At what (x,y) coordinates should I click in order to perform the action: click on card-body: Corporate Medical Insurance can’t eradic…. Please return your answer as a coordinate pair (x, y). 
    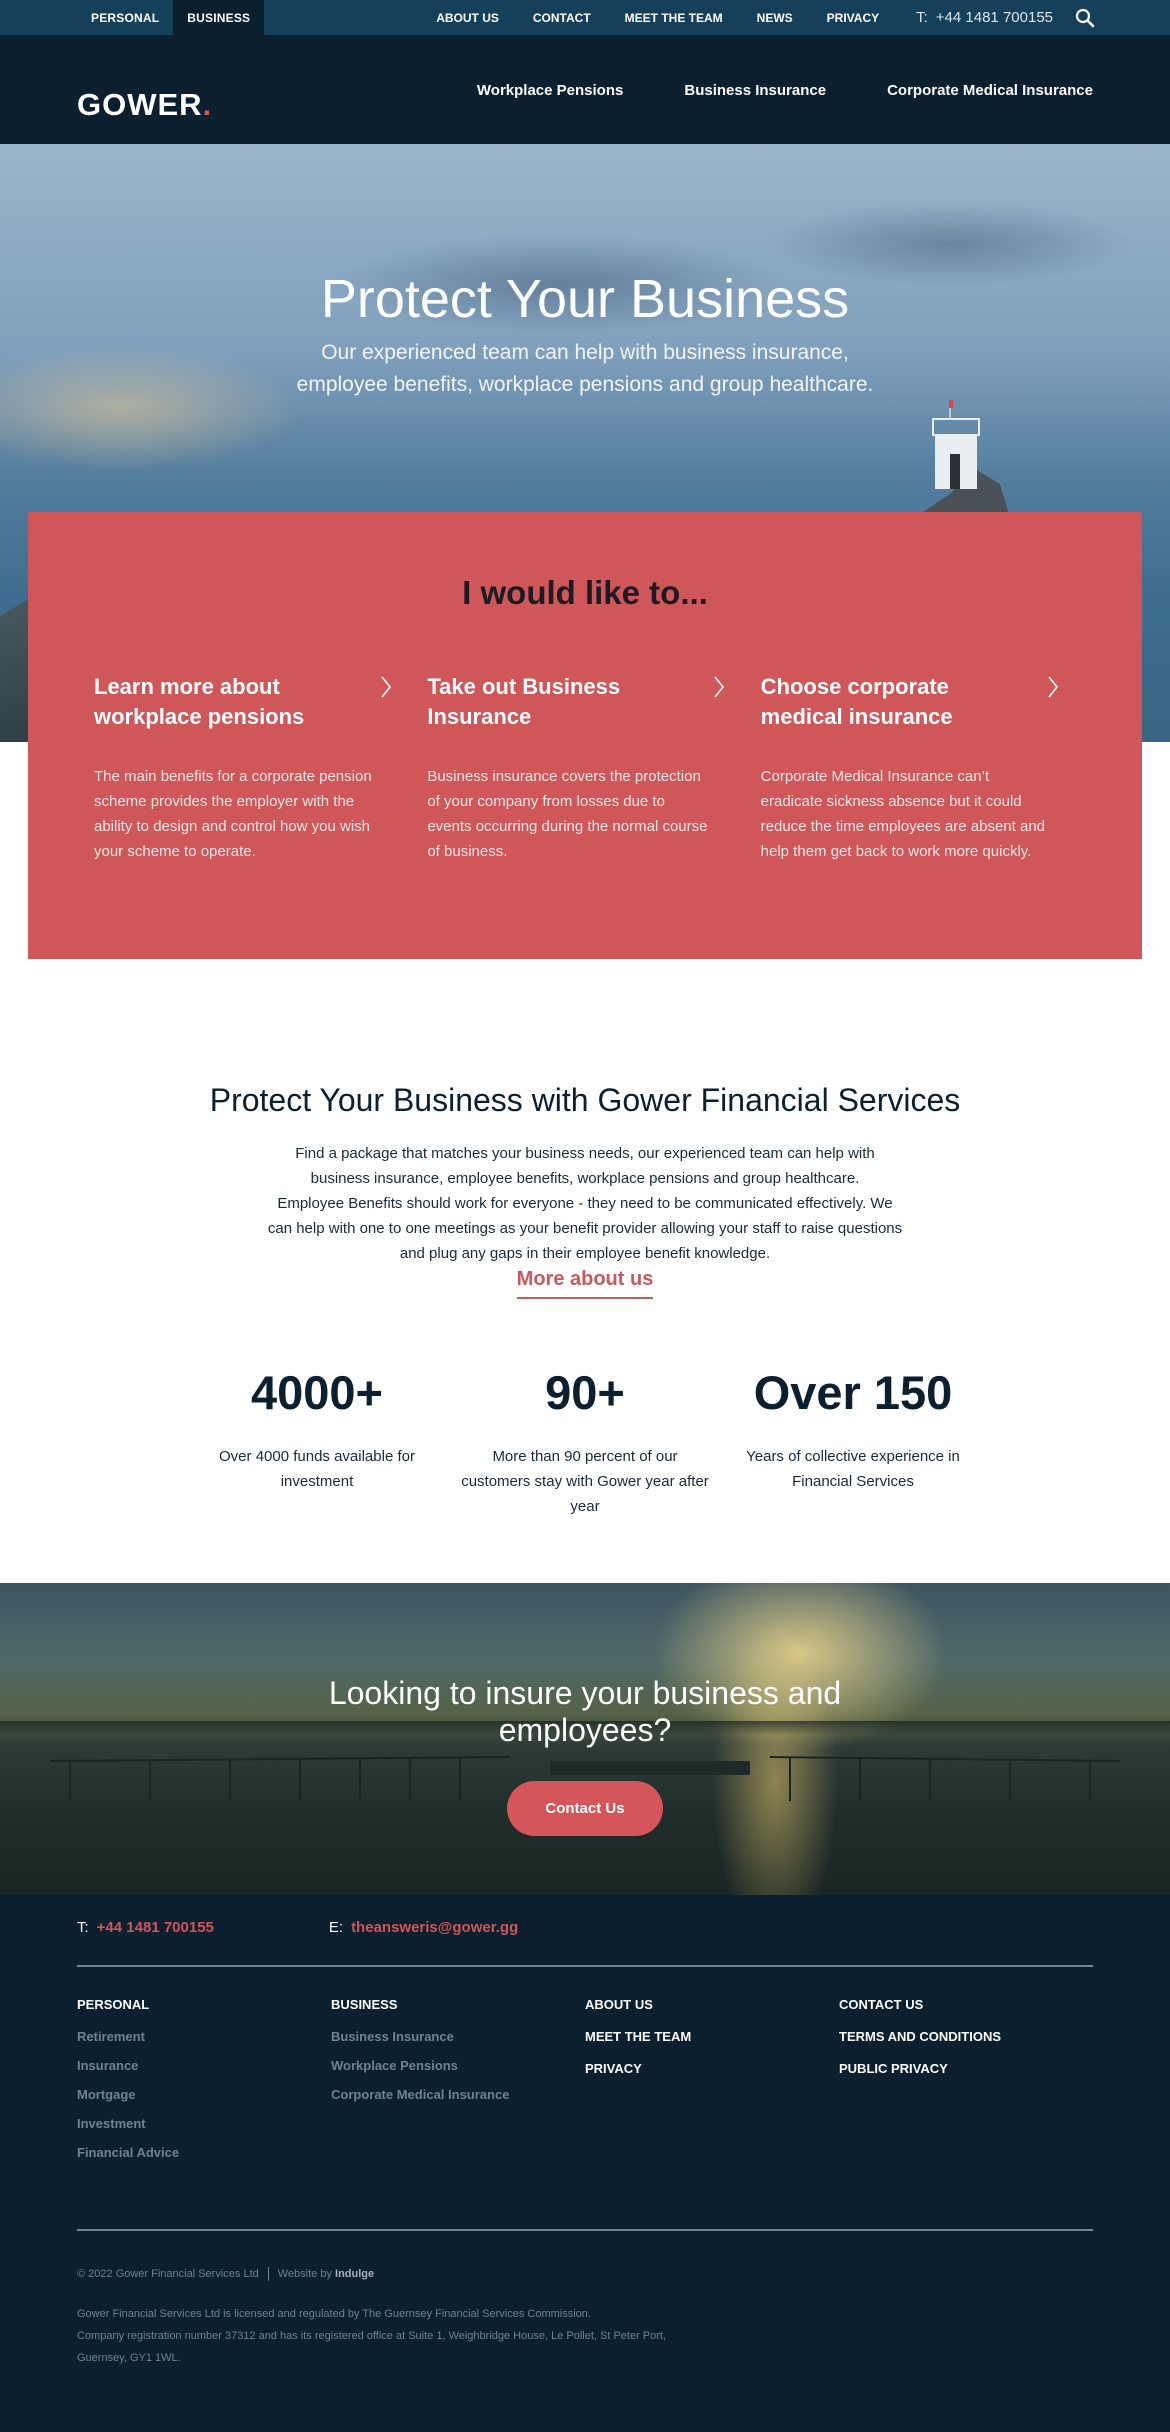
    Looking at the image, I should click on (902, 814).